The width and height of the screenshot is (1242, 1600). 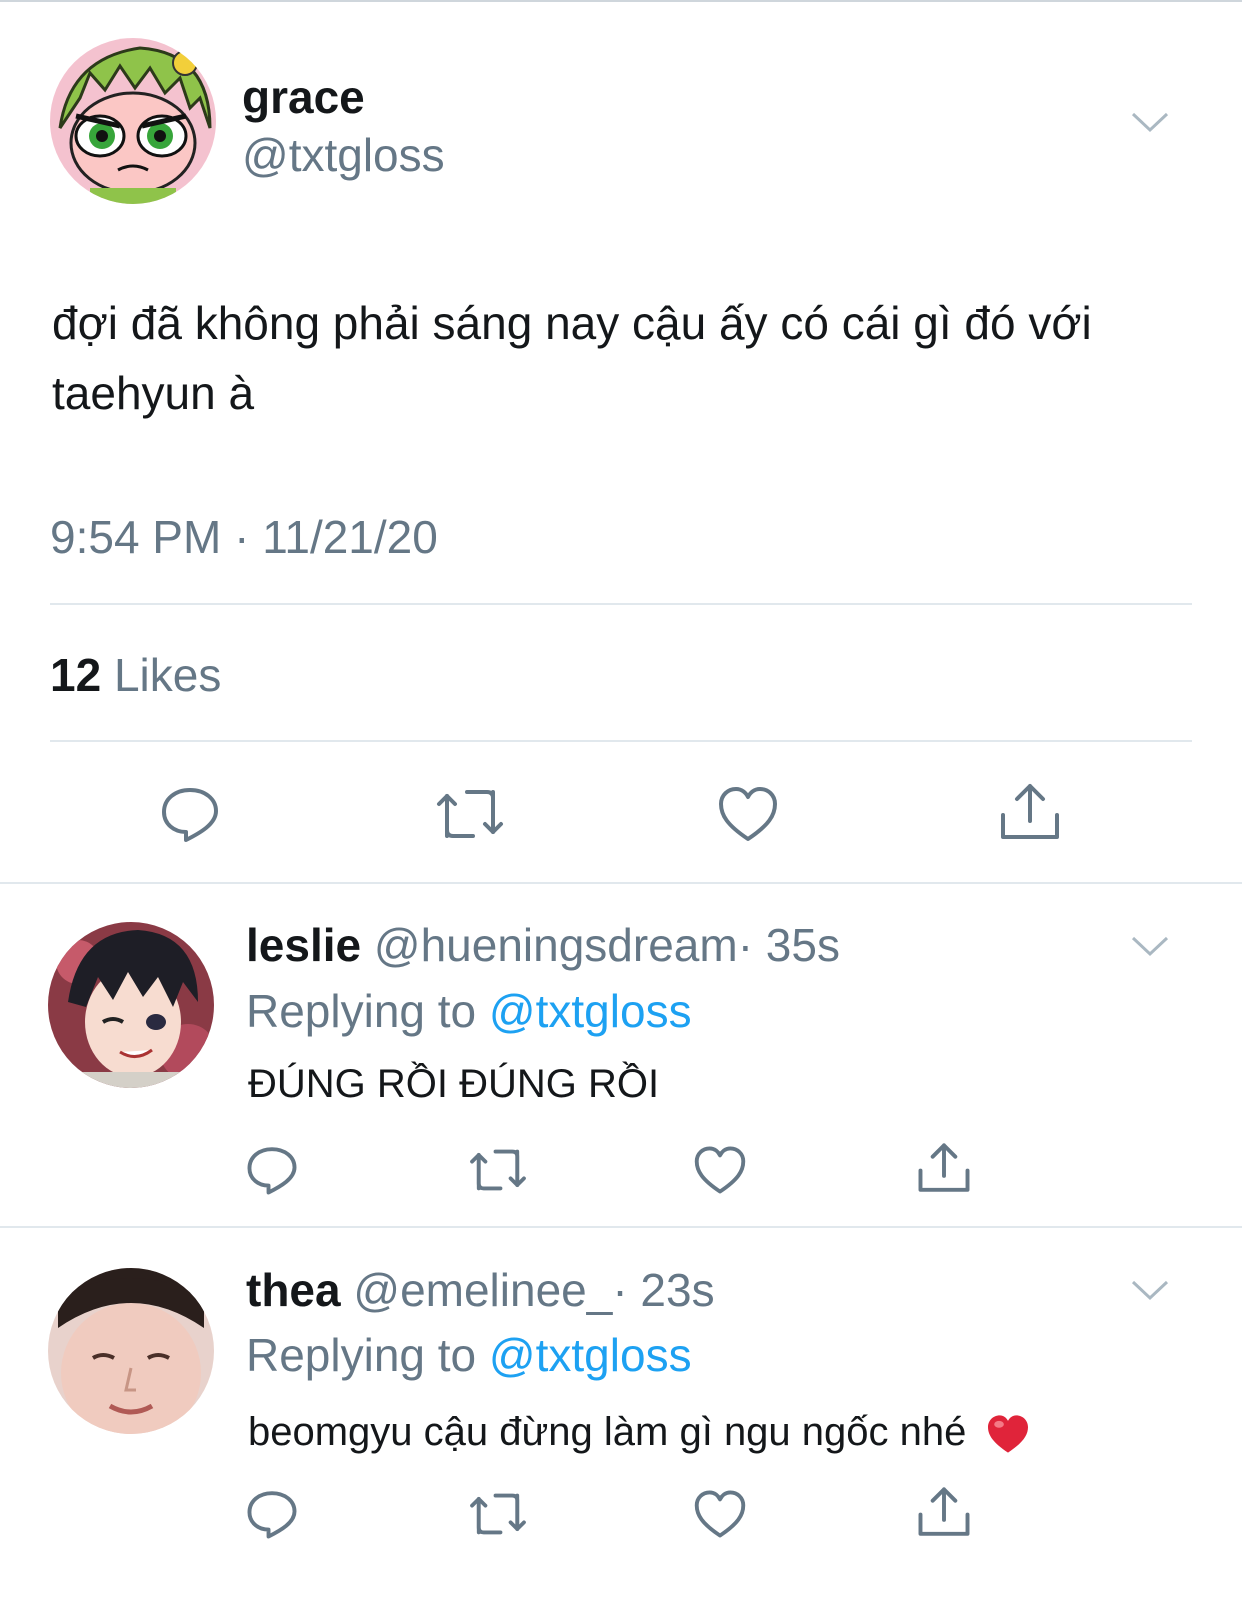 I want to click on avatar-thea, so click(x=131, y=1351).